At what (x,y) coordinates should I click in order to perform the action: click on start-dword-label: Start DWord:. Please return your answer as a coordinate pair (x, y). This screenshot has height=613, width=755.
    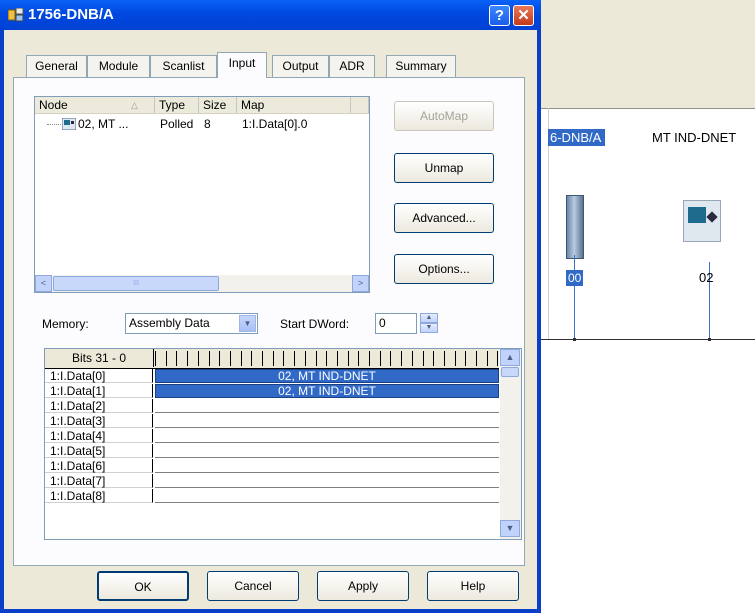
    Looking at the image, I should click on (315, 324).